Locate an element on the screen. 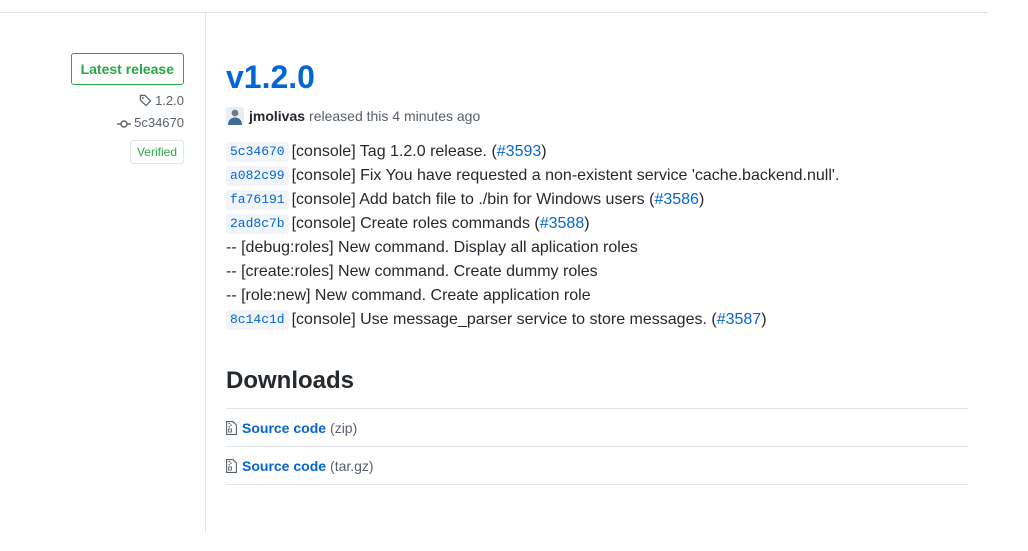  note-text: [console] Create roles commands ( is located at coordinates (415, 223).